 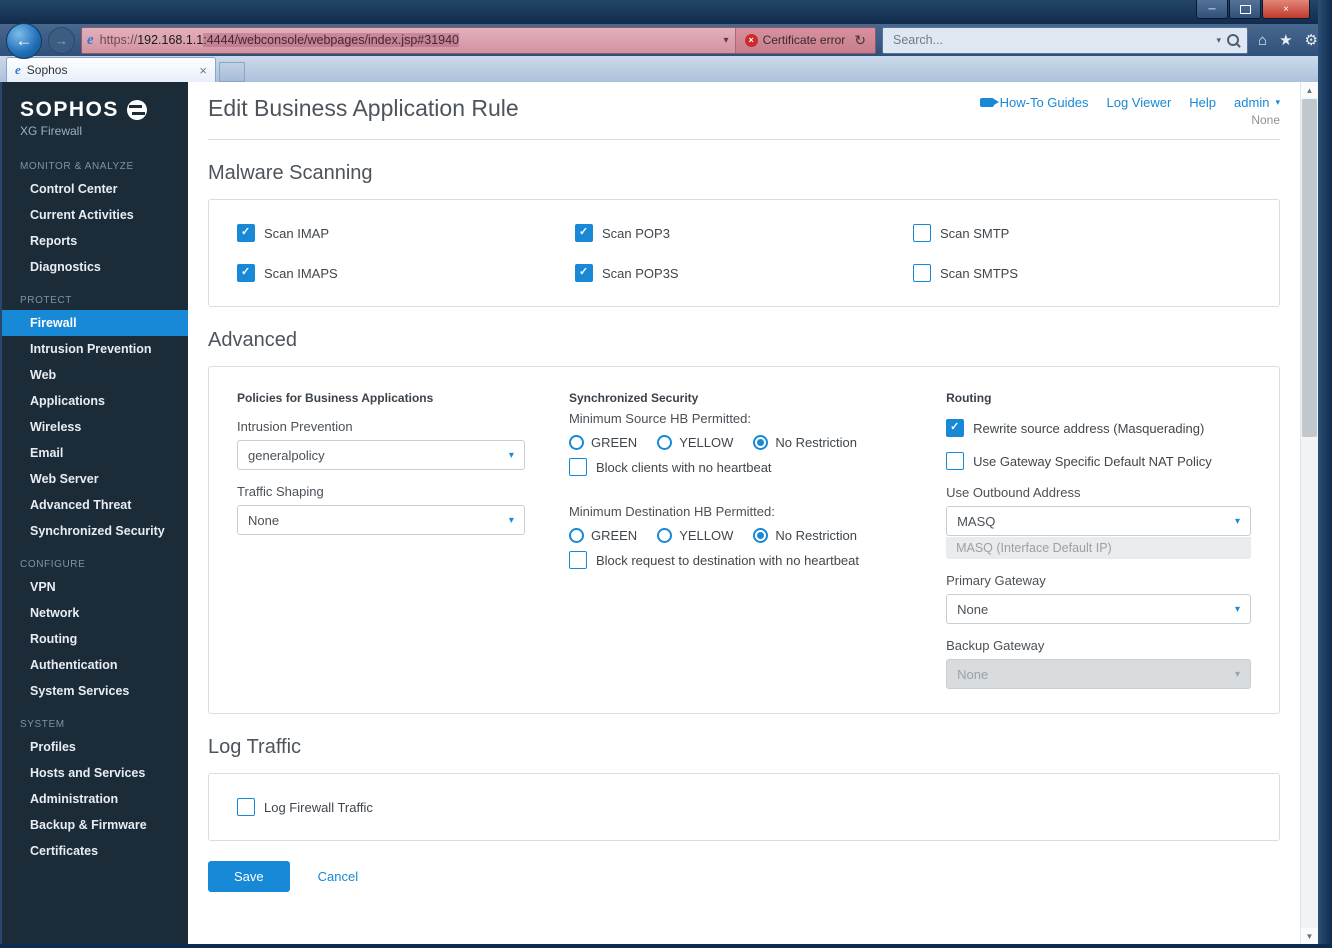 I want to click on sidebar-item-diagnostics: Diagnostics, so click(x=95, y=267).